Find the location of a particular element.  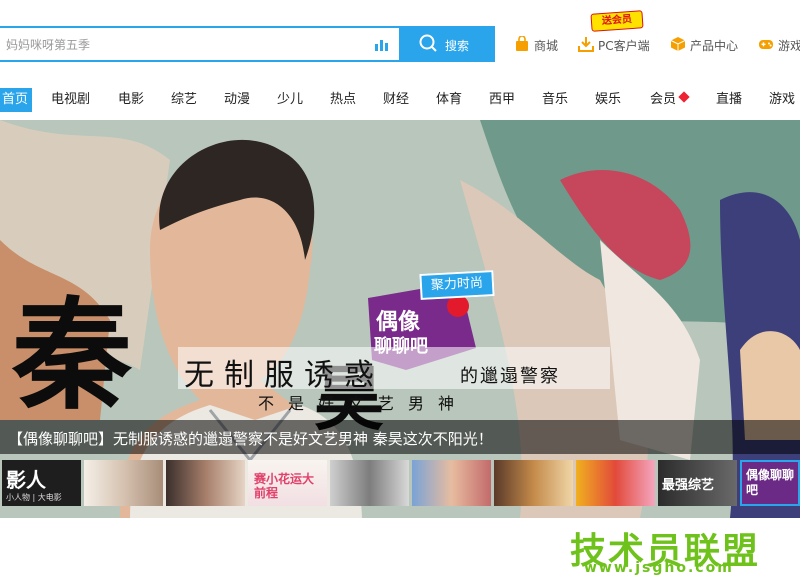

vip-gift-tag: 送会员 is located at coordinates (617, 21).